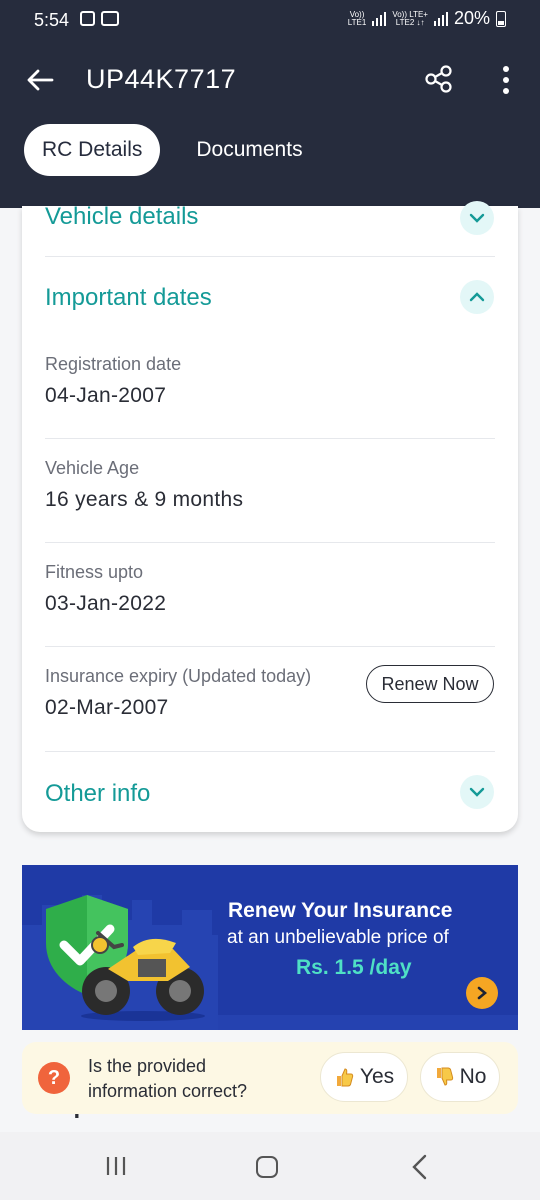 Image resolution: width=540 pixels, height=1200 pixels. I want to click on section-vehicle-details: Vehicle details, so click(121, 217).